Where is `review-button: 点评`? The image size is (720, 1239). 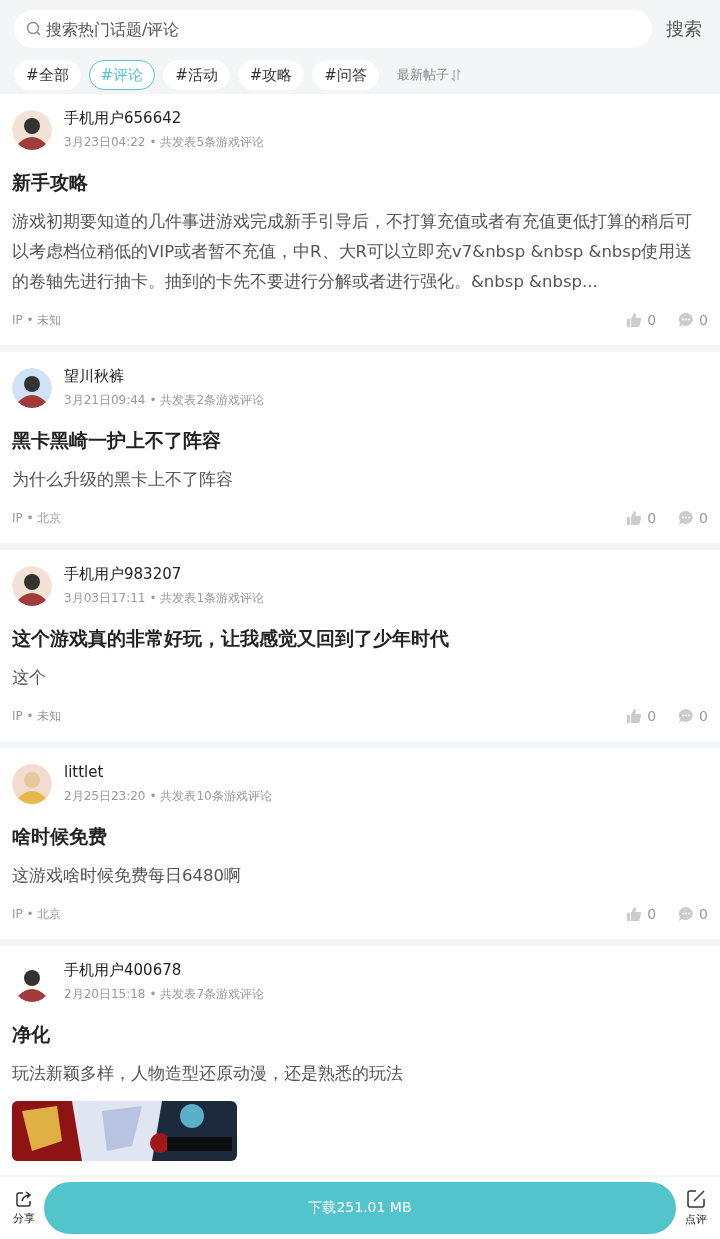 review-button: 点评 is located at coordinates (696, 1208).